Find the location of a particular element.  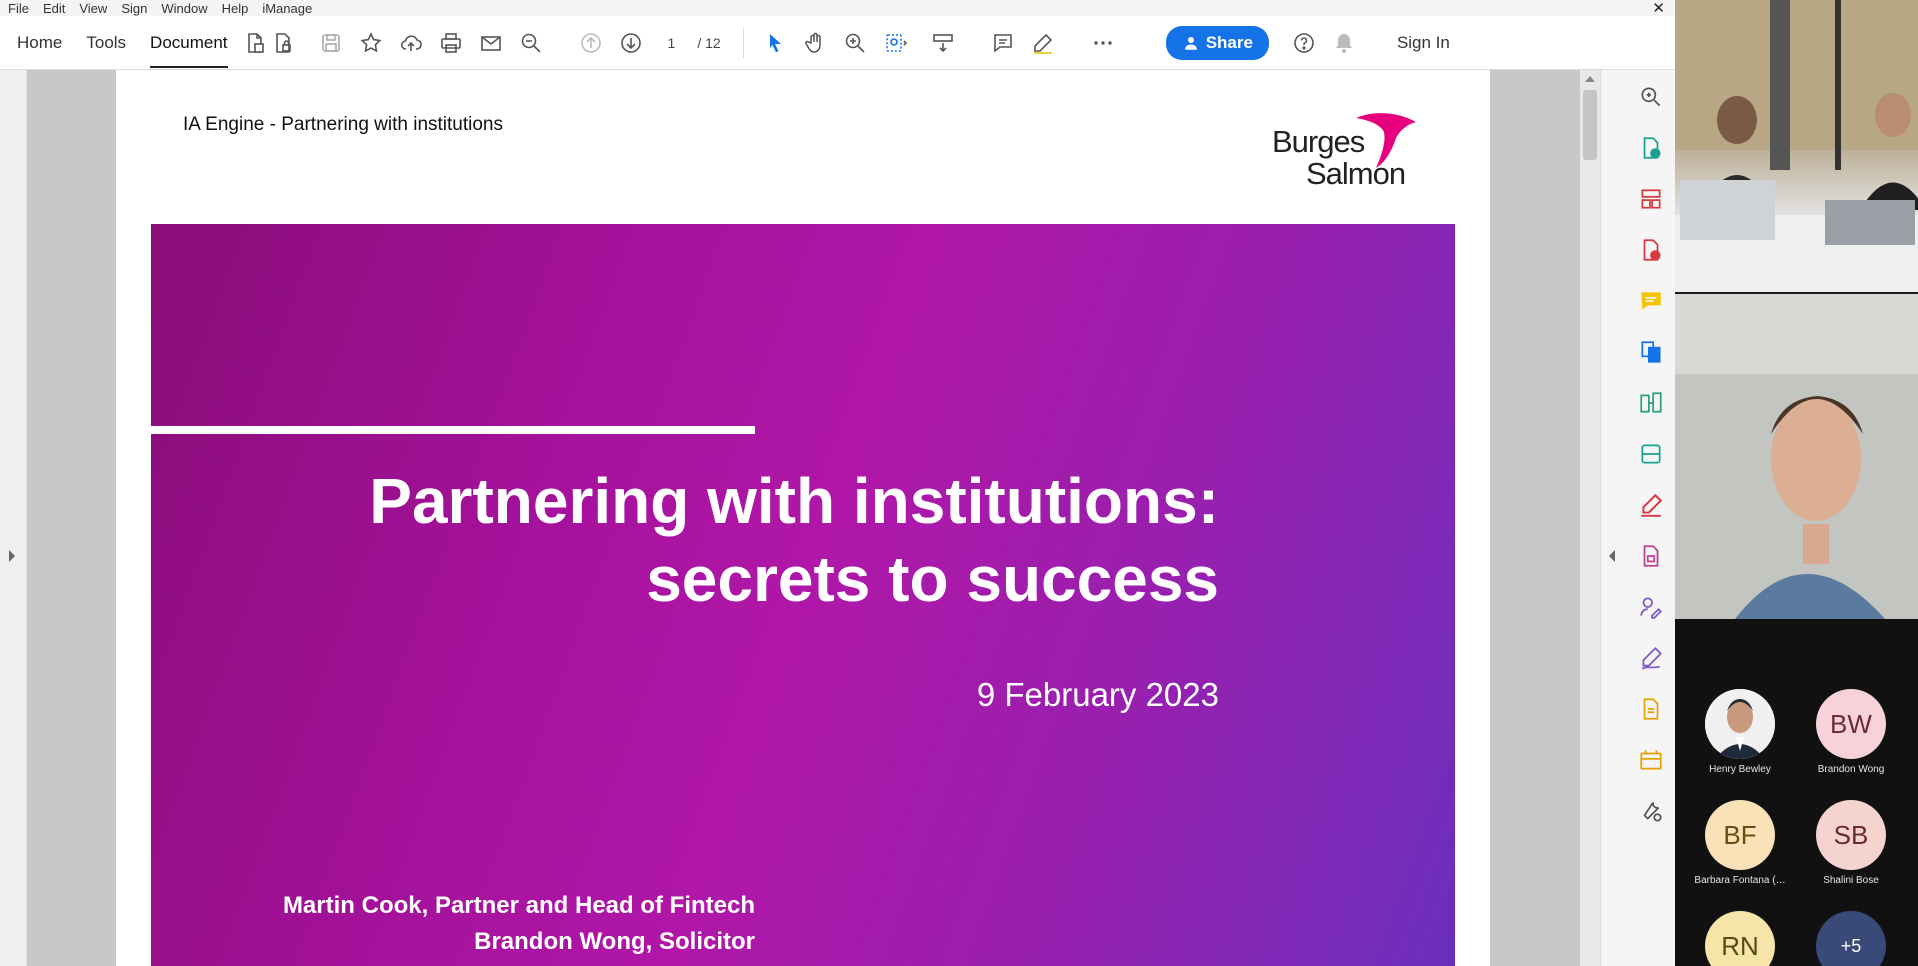

user-share-icon is located at coordinates (1190, 43).